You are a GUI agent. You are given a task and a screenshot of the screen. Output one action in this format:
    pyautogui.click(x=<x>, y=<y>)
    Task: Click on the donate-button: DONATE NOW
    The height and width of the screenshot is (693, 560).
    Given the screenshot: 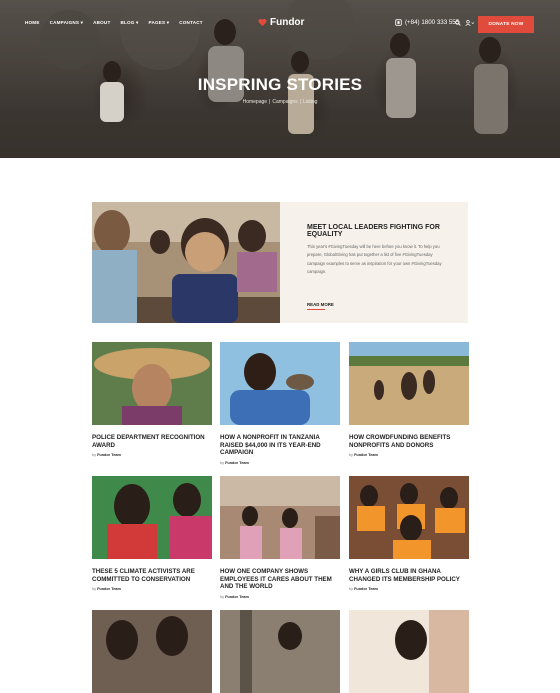 What is the action you would take?
    pyautogui.click(x=506, y=24)
    